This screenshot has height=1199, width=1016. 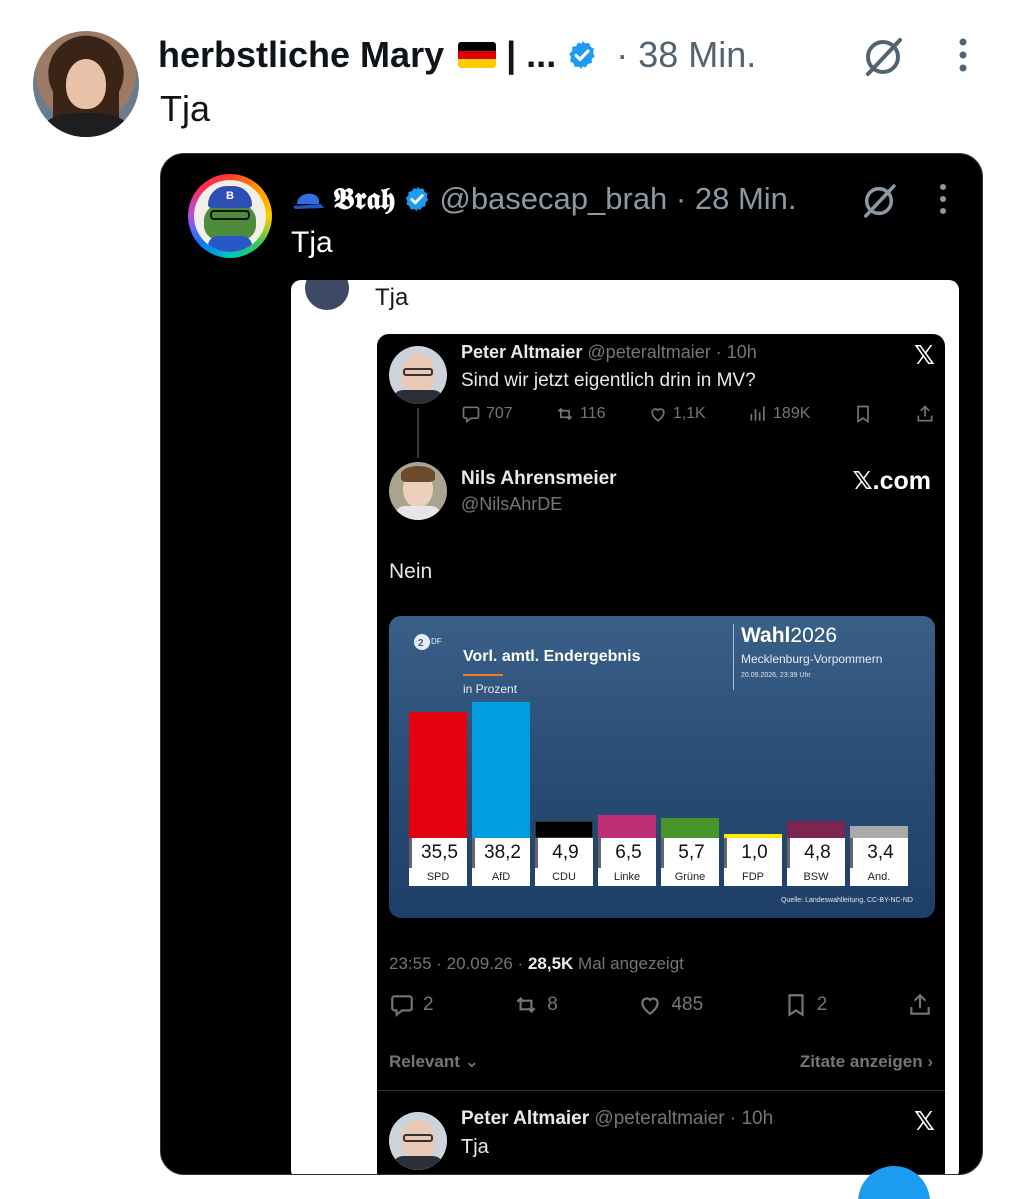 I want to click on repost-action: 116, so click(x=580, y=414).